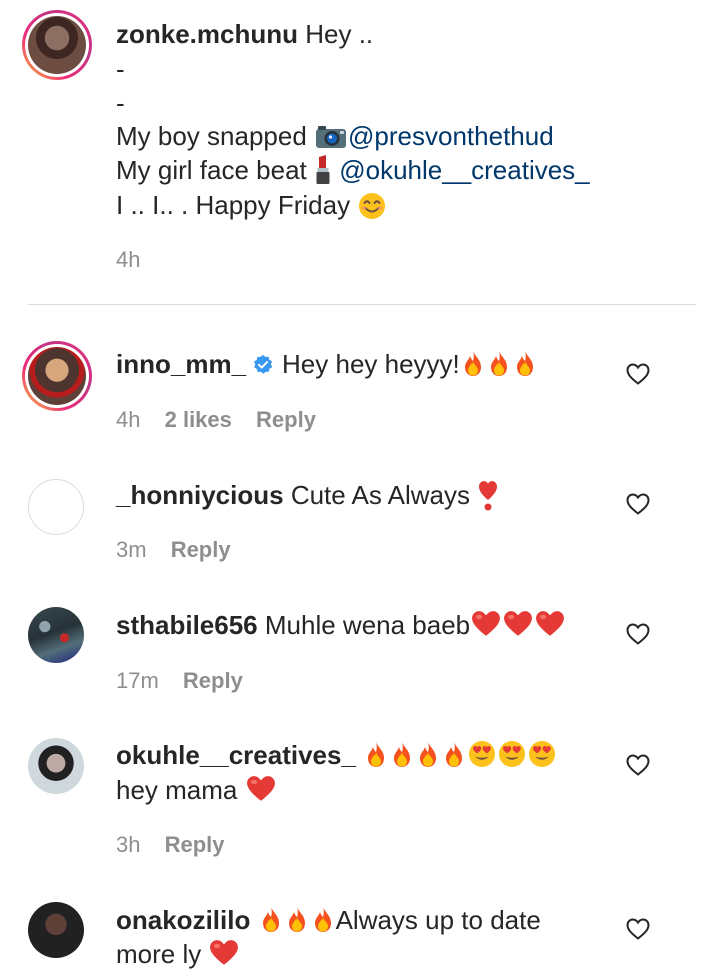 This screenshot has height=971, width=720. I want to click on caption-text-line3: -, so click(120, 103).